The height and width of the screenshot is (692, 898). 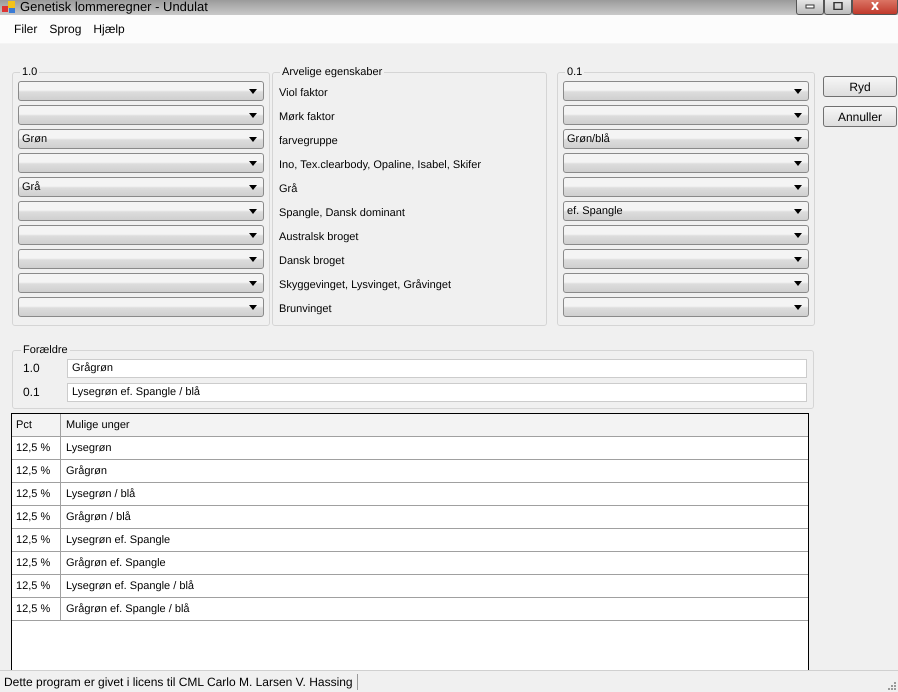 What do you see at coordinates (31, 368) in the screenshot?
I see `parent-label: 1.0` at bounding box center [31, 368].